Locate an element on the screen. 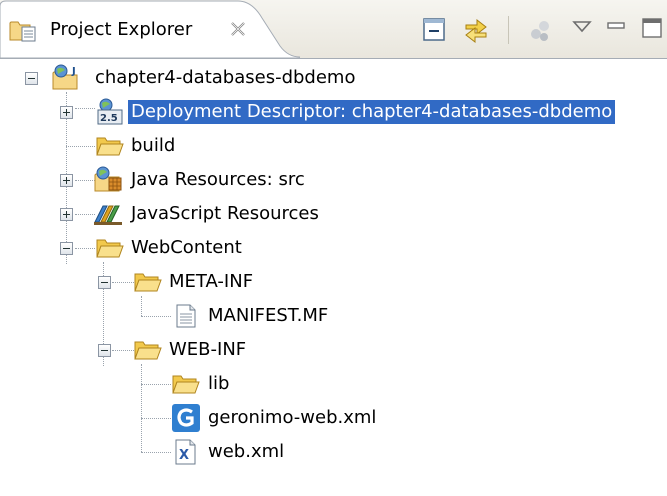  tree-node-webcontent: WebContent is located at coordinates (333, 248).